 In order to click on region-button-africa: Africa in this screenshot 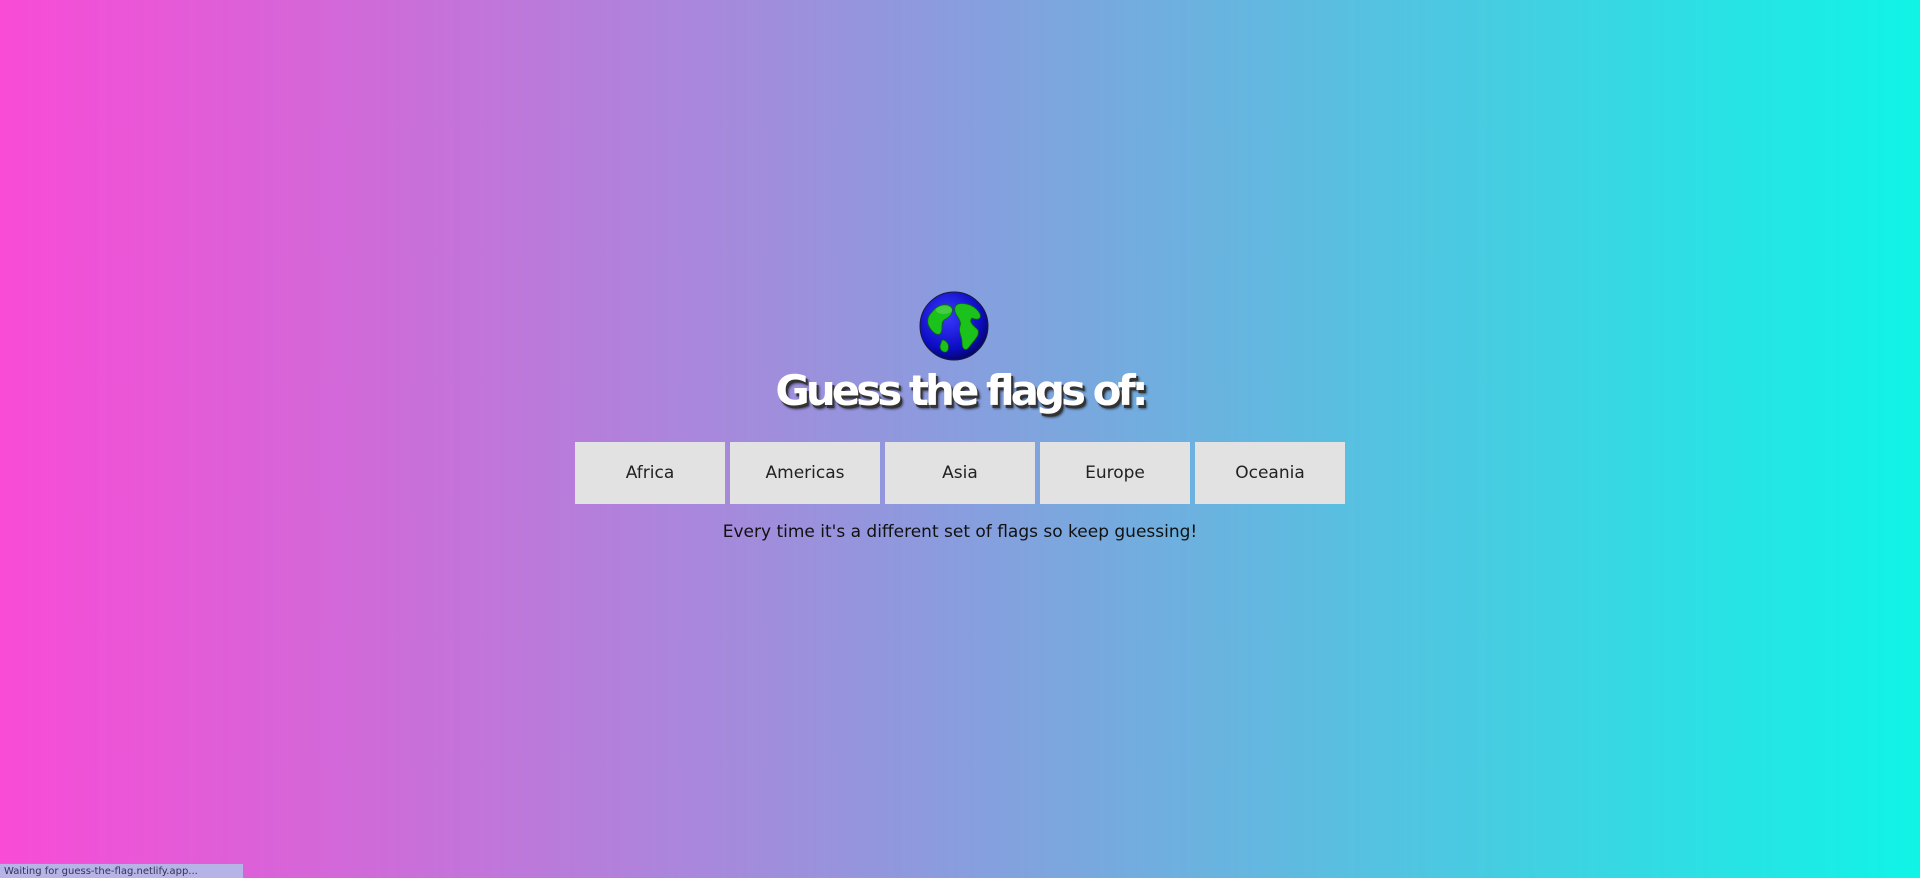, I will do `click(650, 473)`.